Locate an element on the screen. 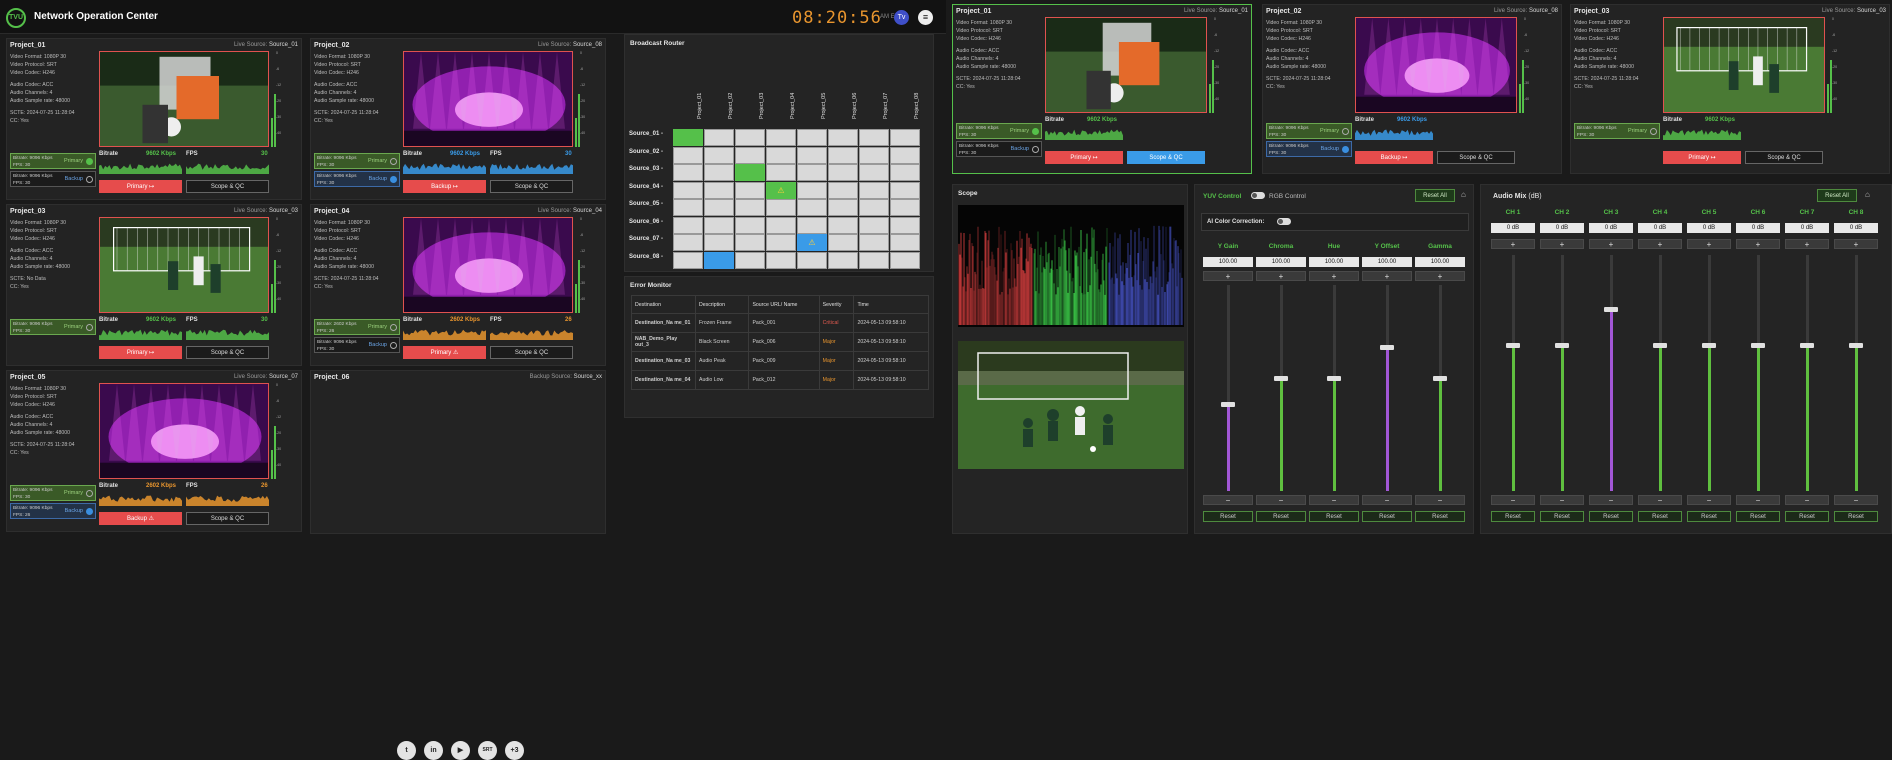  audio-lock-icon: ⌂ is located at coordinates (1867, 194).